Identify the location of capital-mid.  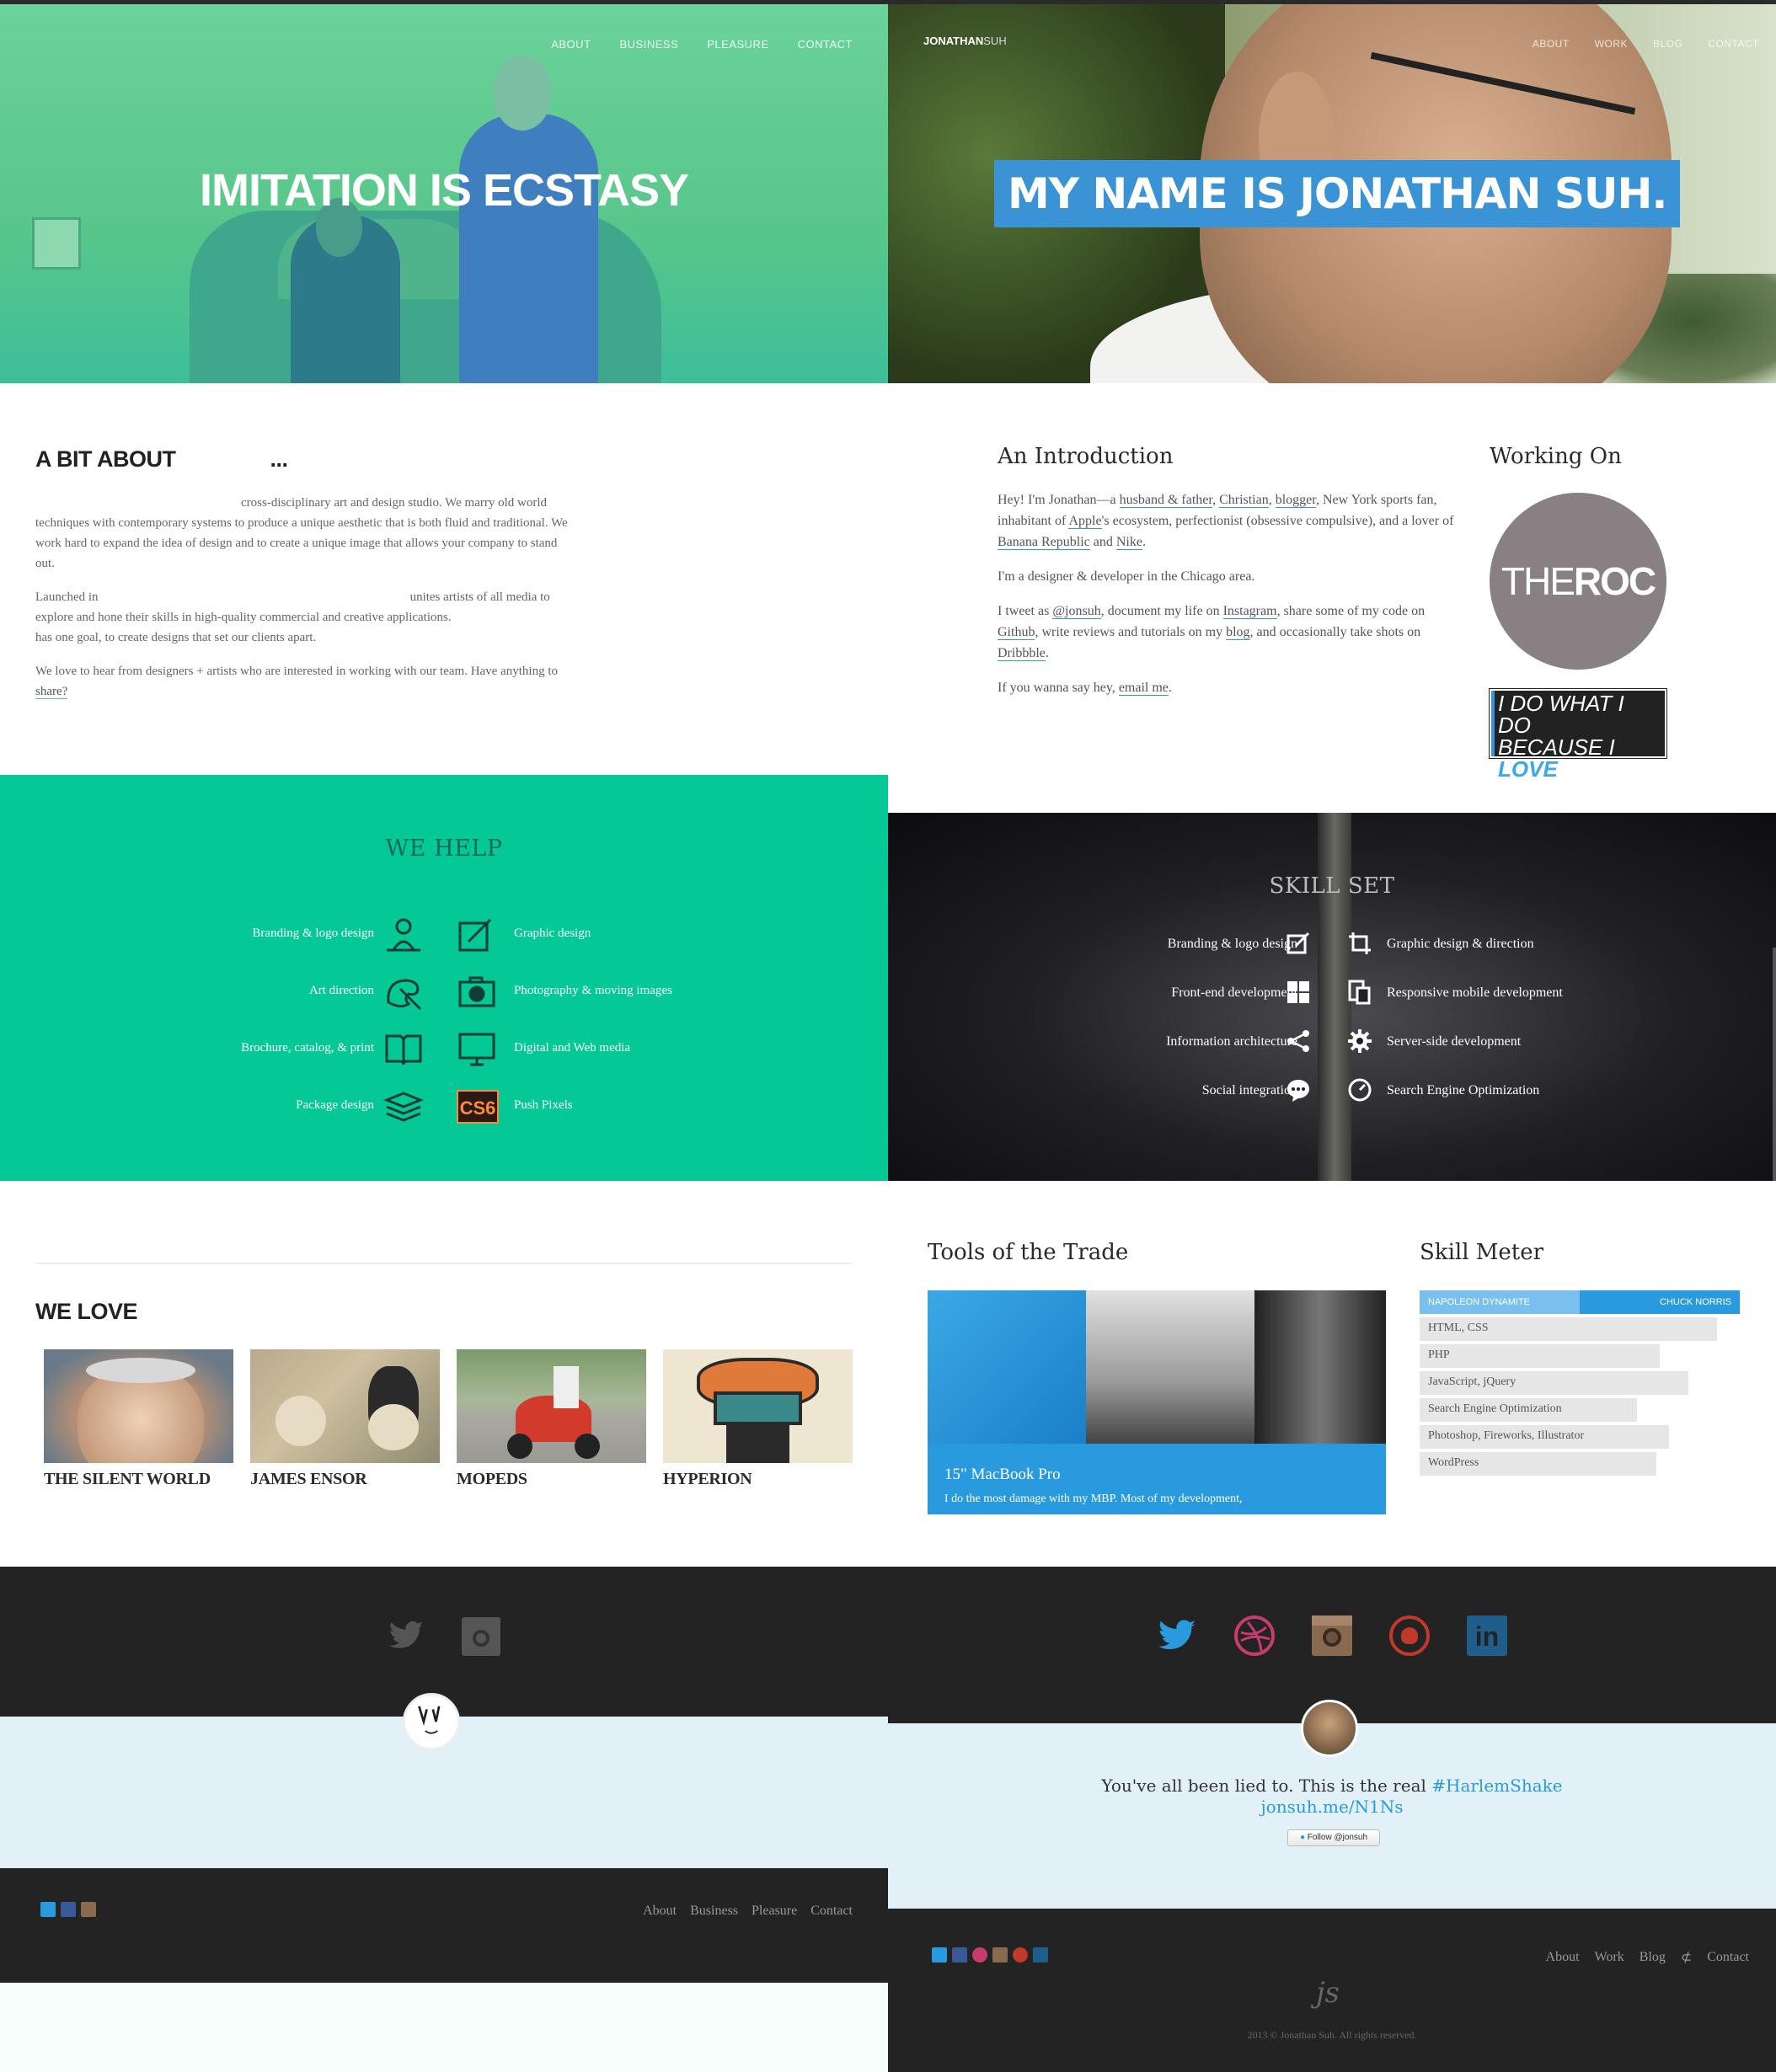
(758, 1408).